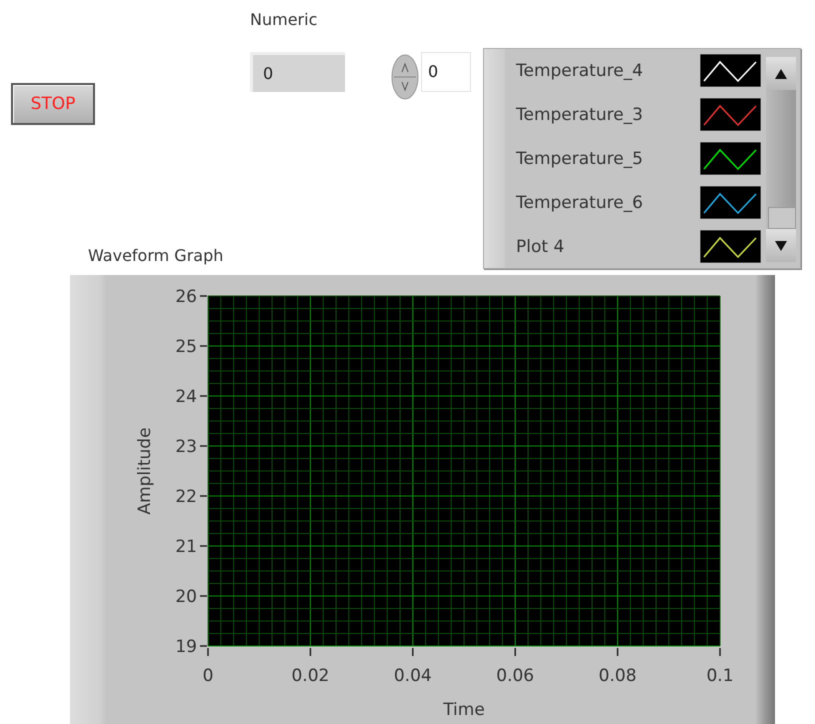  I want to click on tick-label: 24, so click(186, 397).